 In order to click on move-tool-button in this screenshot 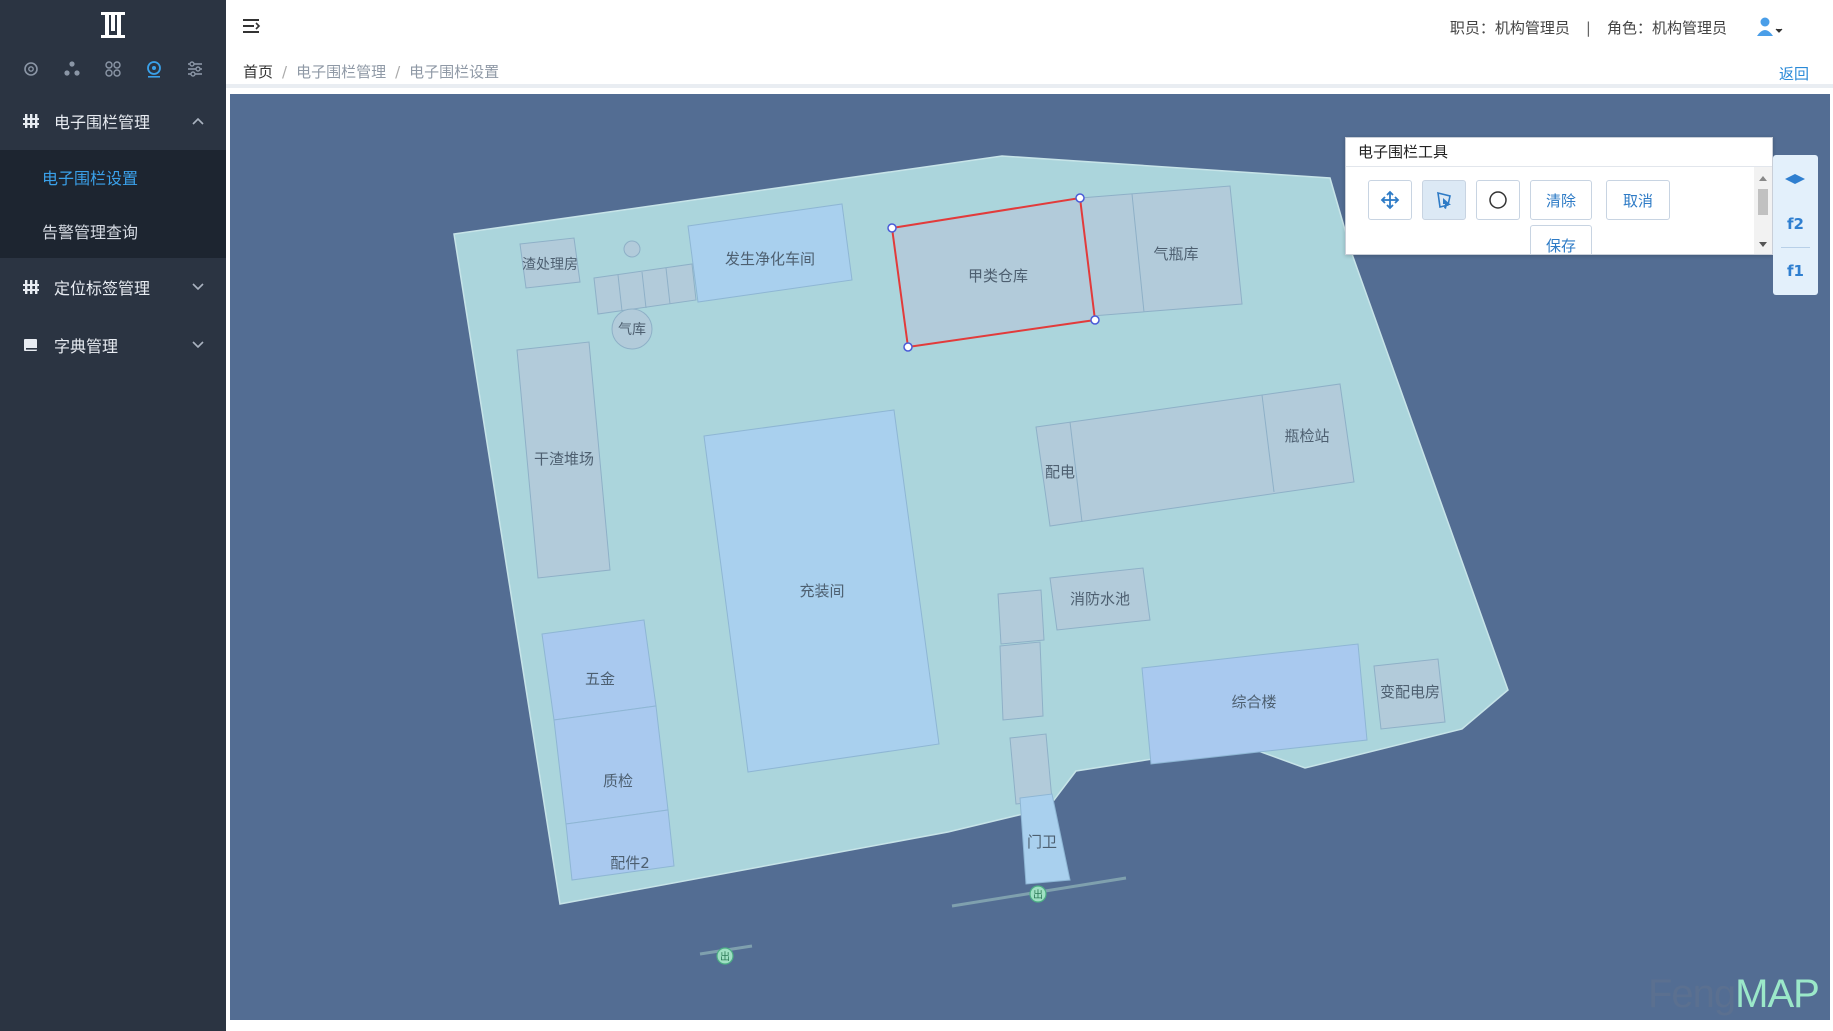, I will do `click(1390, 200)`.